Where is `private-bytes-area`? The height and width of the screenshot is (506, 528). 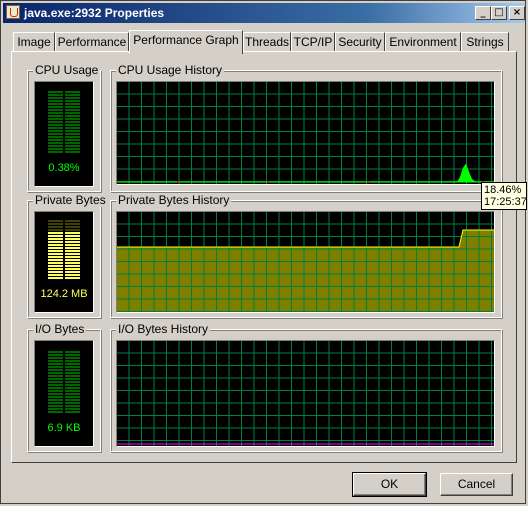
private-bytes-area is located at coordinates (305, 271).